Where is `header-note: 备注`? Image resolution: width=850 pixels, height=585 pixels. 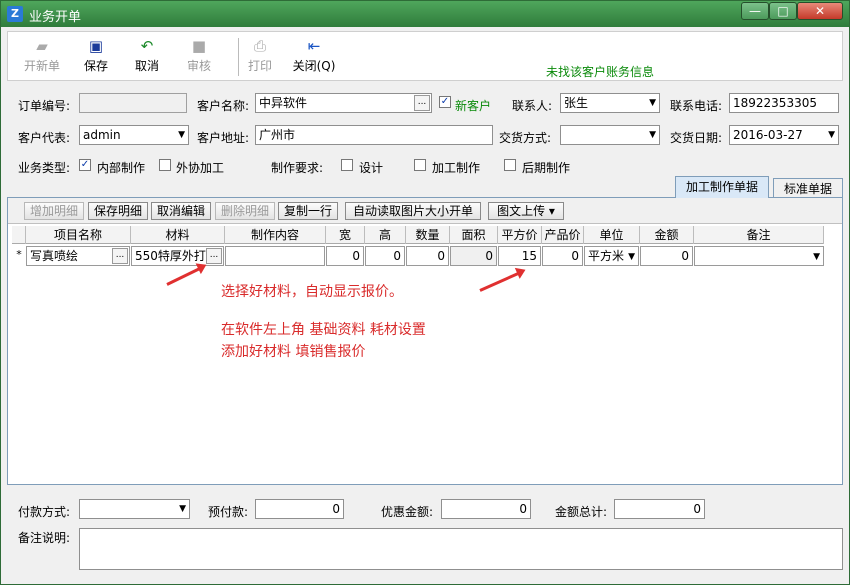 header-note: 备注 is located at coordinates (759, 235).